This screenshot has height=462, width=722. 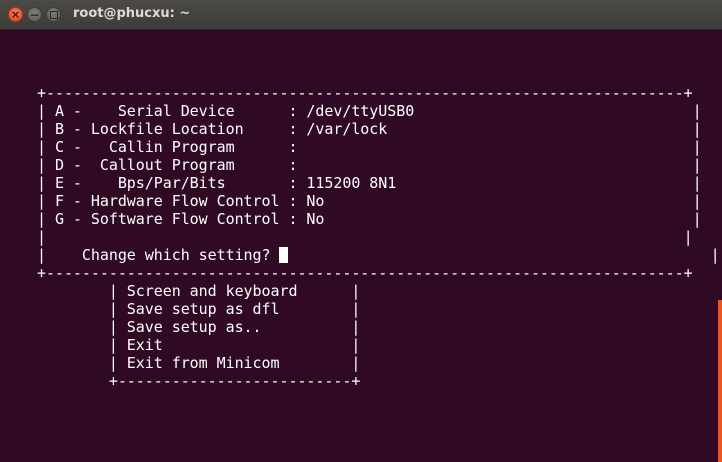 What do you see at coordinates (369, 183) in the screenshot?
I see `menu-row-bps-par-bits: | E - Bps/Par/Bits : 115200 8N1 |` at bounding box center [369, 183].